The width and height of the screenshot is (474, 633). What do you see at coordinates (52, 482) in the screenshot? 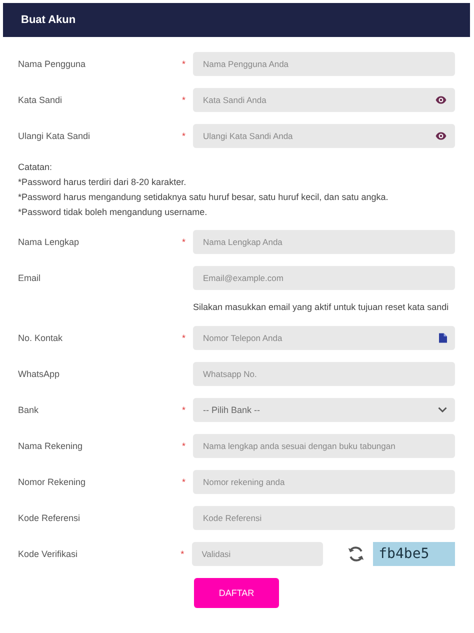
I see `field-label: Nomor Rekening` at bounding box center [52, 482].